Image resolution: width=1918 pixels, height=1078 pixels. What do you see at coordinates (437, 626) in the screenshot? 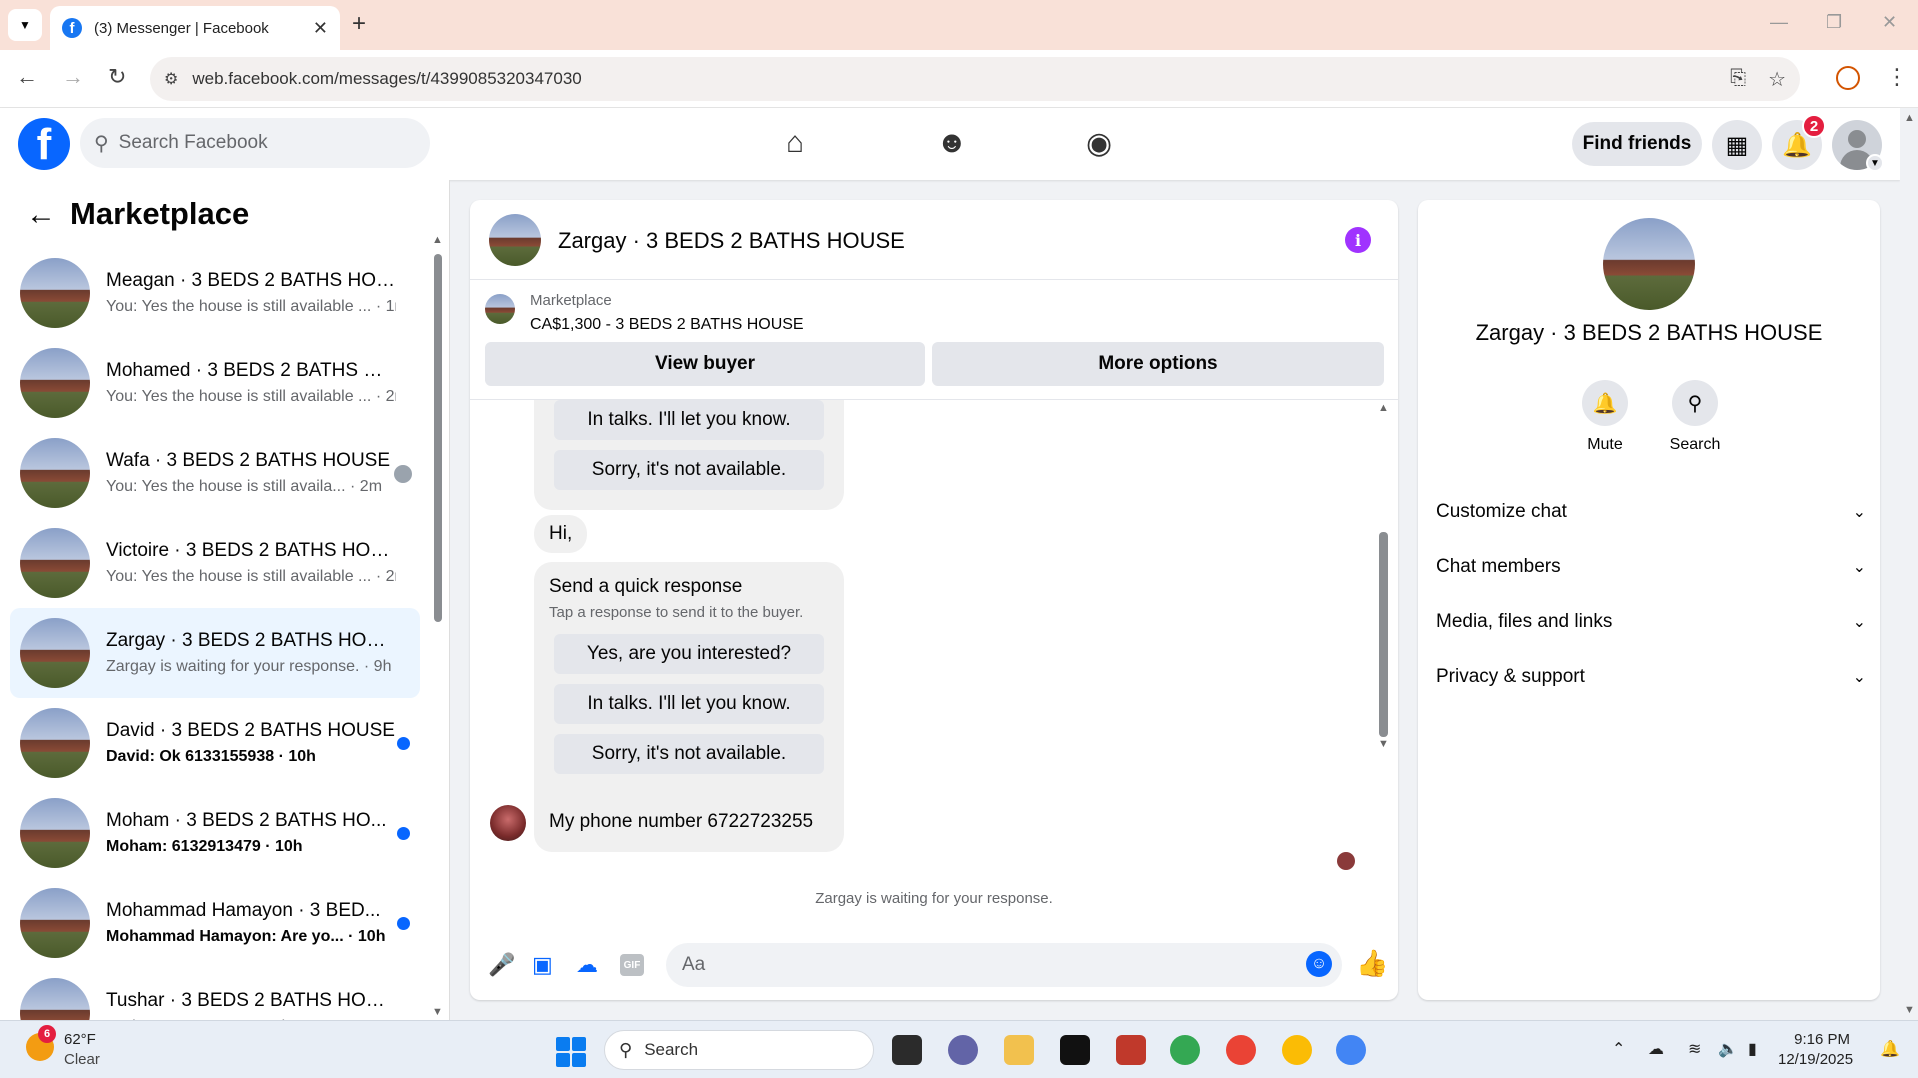
I see `sidebar-scrollbar: ▲ ▼` at bounding box center [437, 626].